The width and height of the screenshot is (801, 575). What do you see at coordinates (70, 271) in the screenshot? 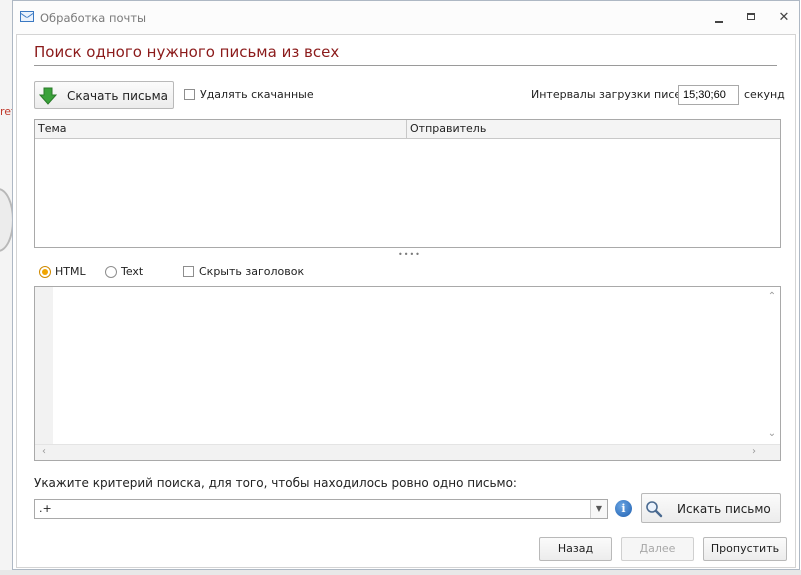
I see `html-radio-label: HTML` at bounding box center [70, 271].